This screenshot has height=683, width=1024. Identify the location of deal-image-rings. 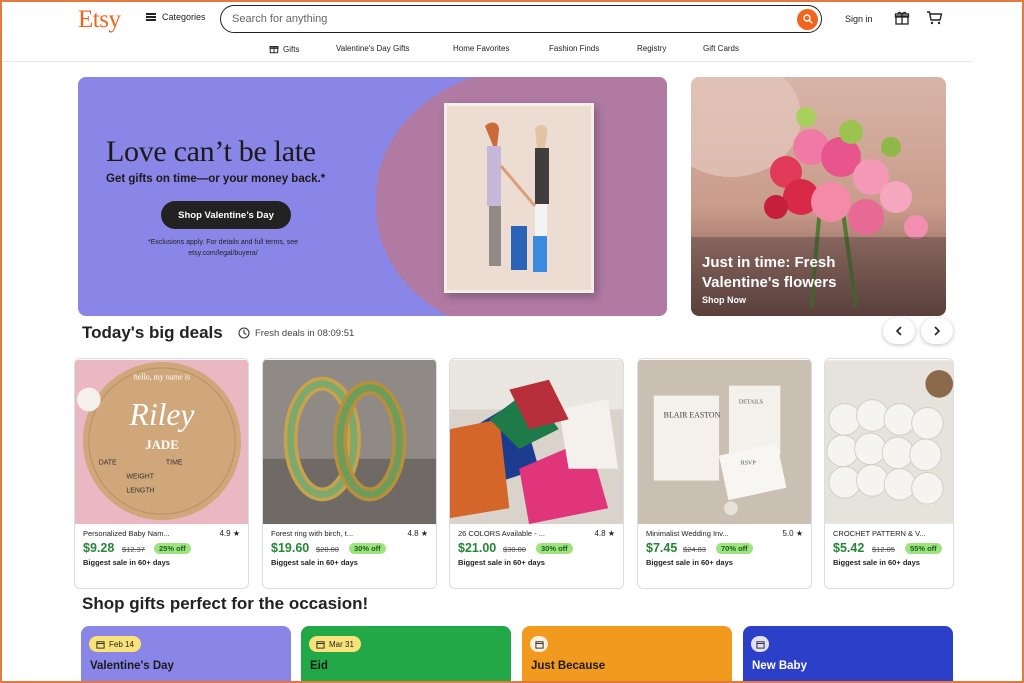
(349, 442).